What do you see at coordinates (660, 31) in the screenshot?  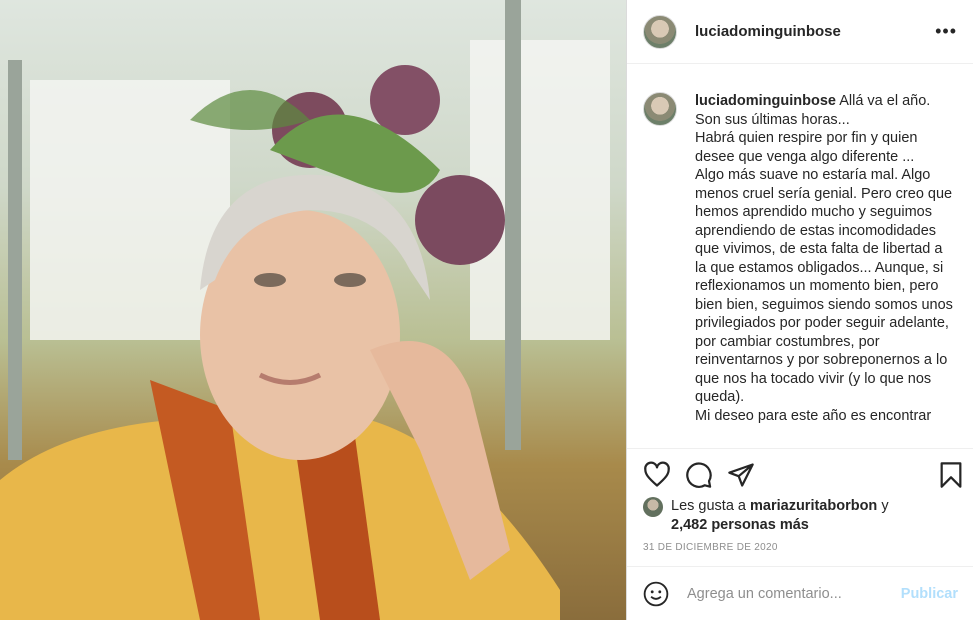 I see `avatar` at bounding box center [660, 31].